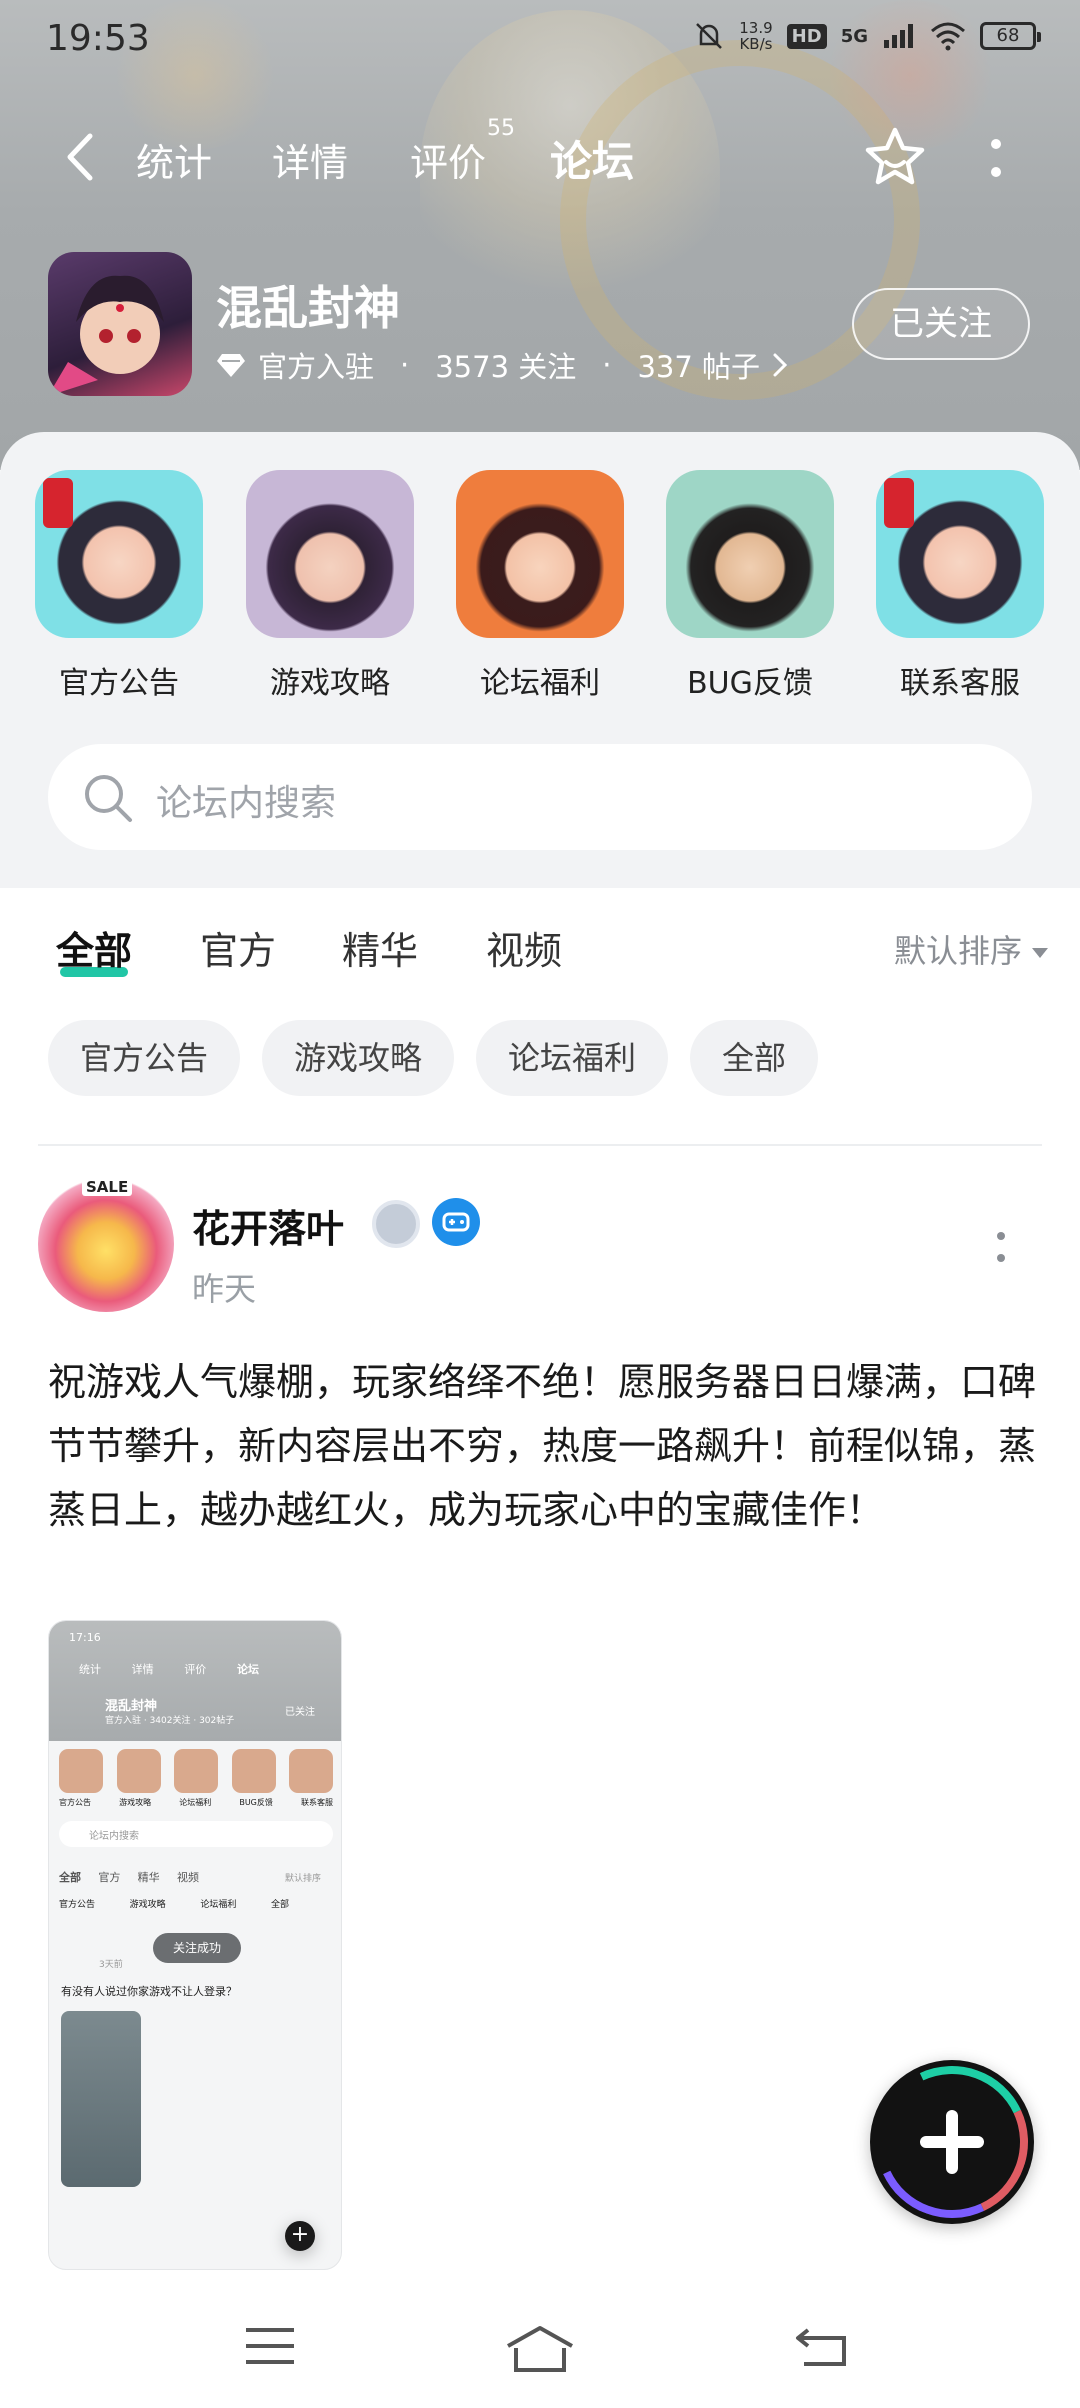 This screenshot has height=2408, width=1080. I want to click on category-chips: 官方公告 游戏攻略 论坛福利 全部, so click(433, 1058).